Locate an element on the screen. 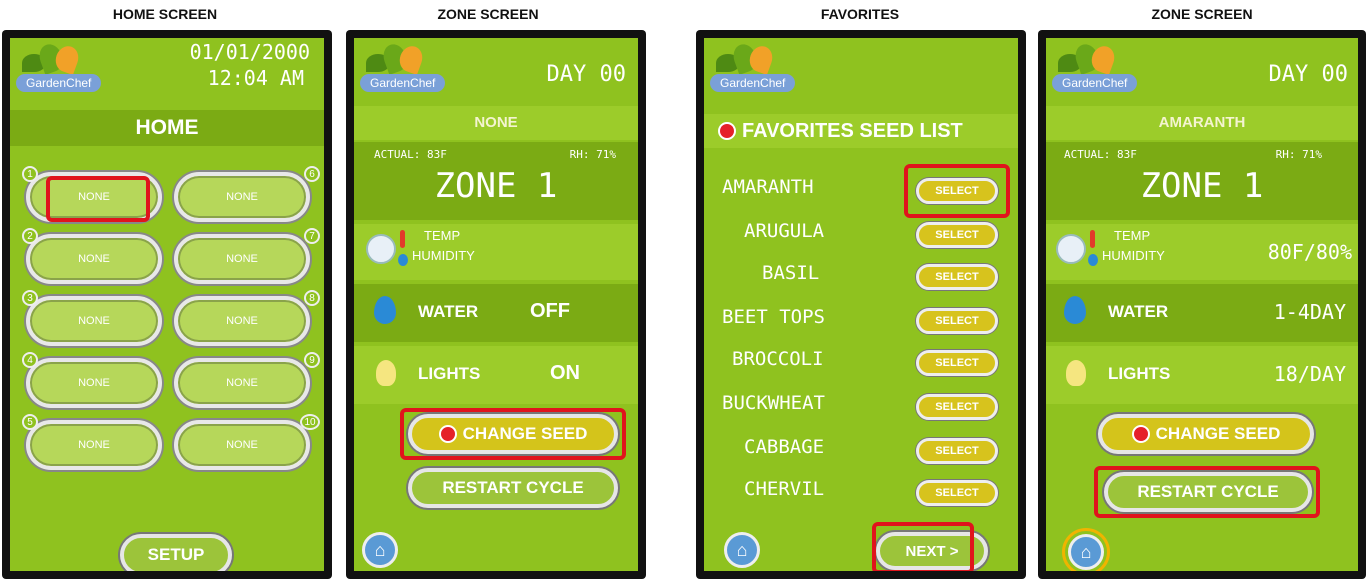 The image size is (1366, 579). slot-10: NONE is located at coordinates (242, 445).